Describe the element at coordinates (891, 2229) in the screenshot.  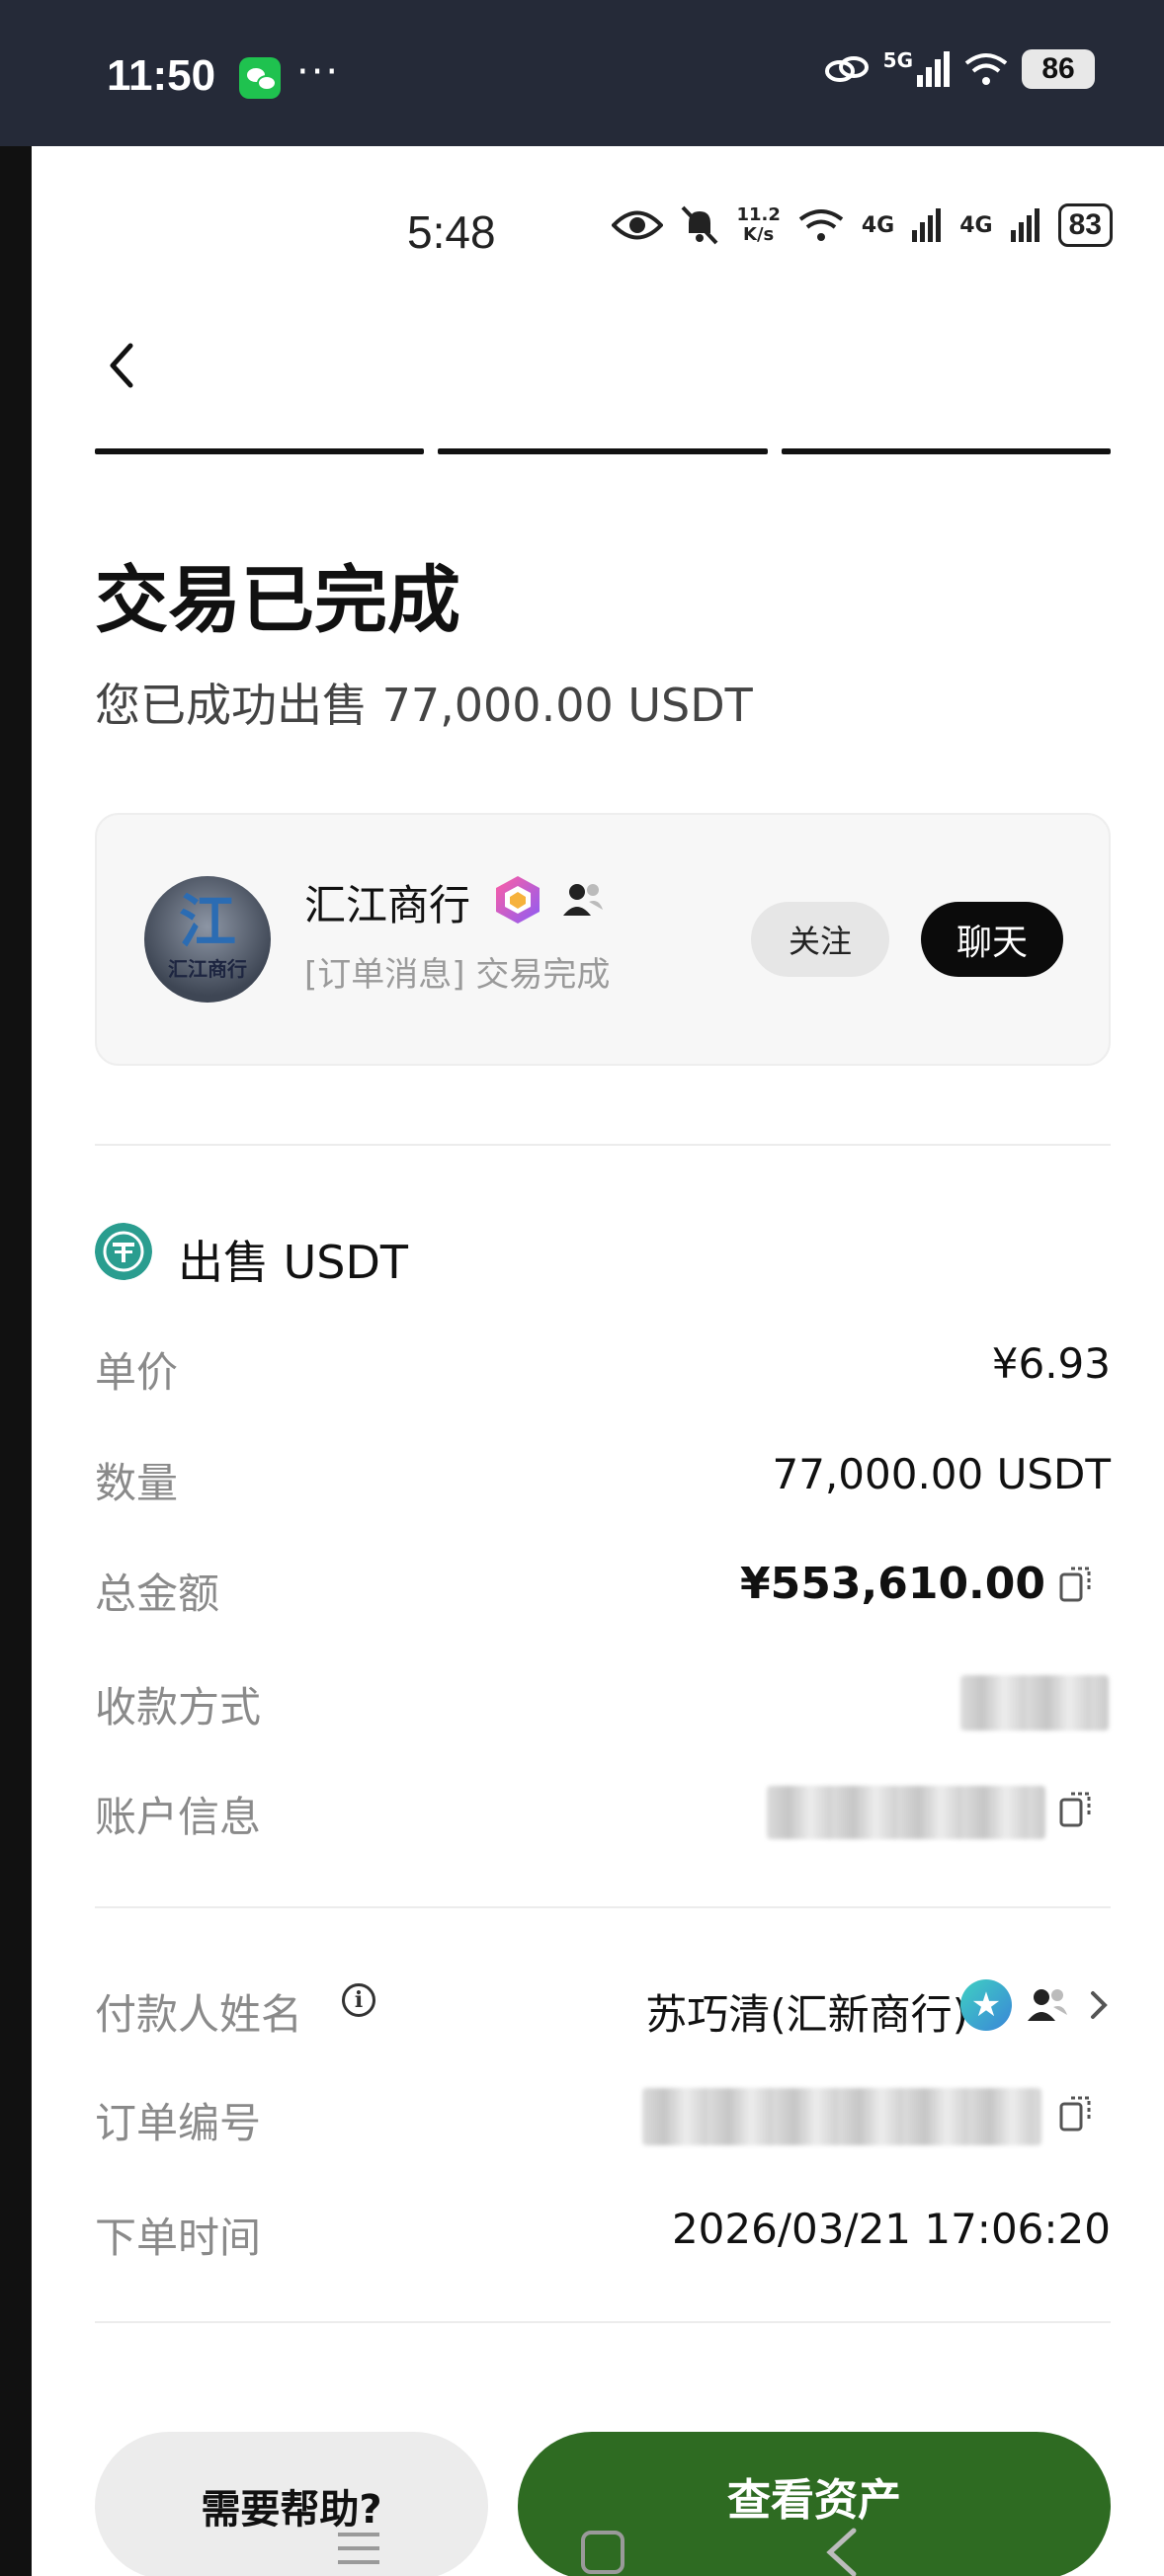
I see `order-time-value: 2026/03/21 17:06:20` at that location.